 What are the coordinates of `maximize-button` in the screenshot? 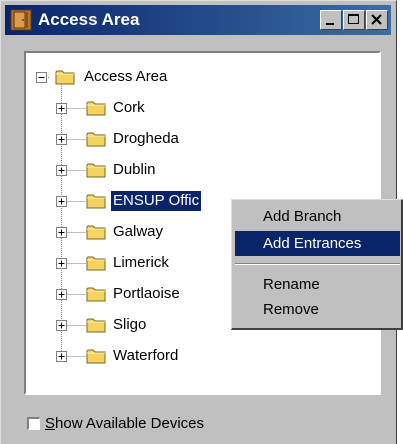 It's located at (354, 20).